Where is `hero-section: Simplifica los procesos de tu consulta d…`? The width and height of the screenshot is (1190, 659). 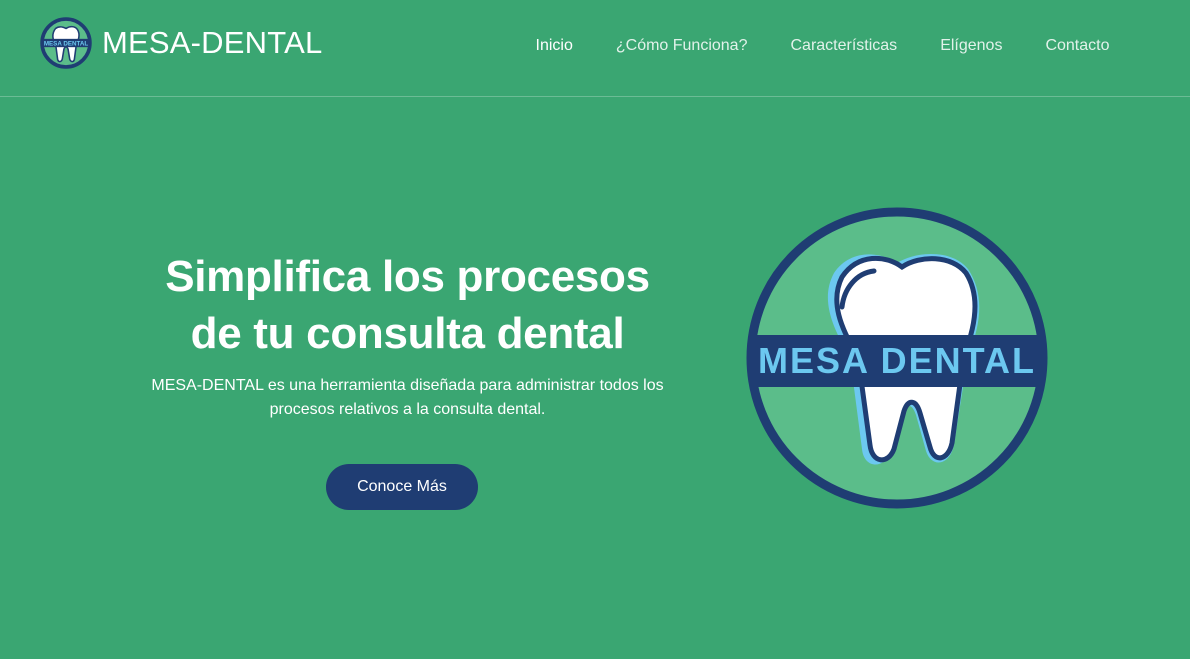
hero-section: Simplifica los procesos de tu consulta d… is located at coordinates (407, 335).